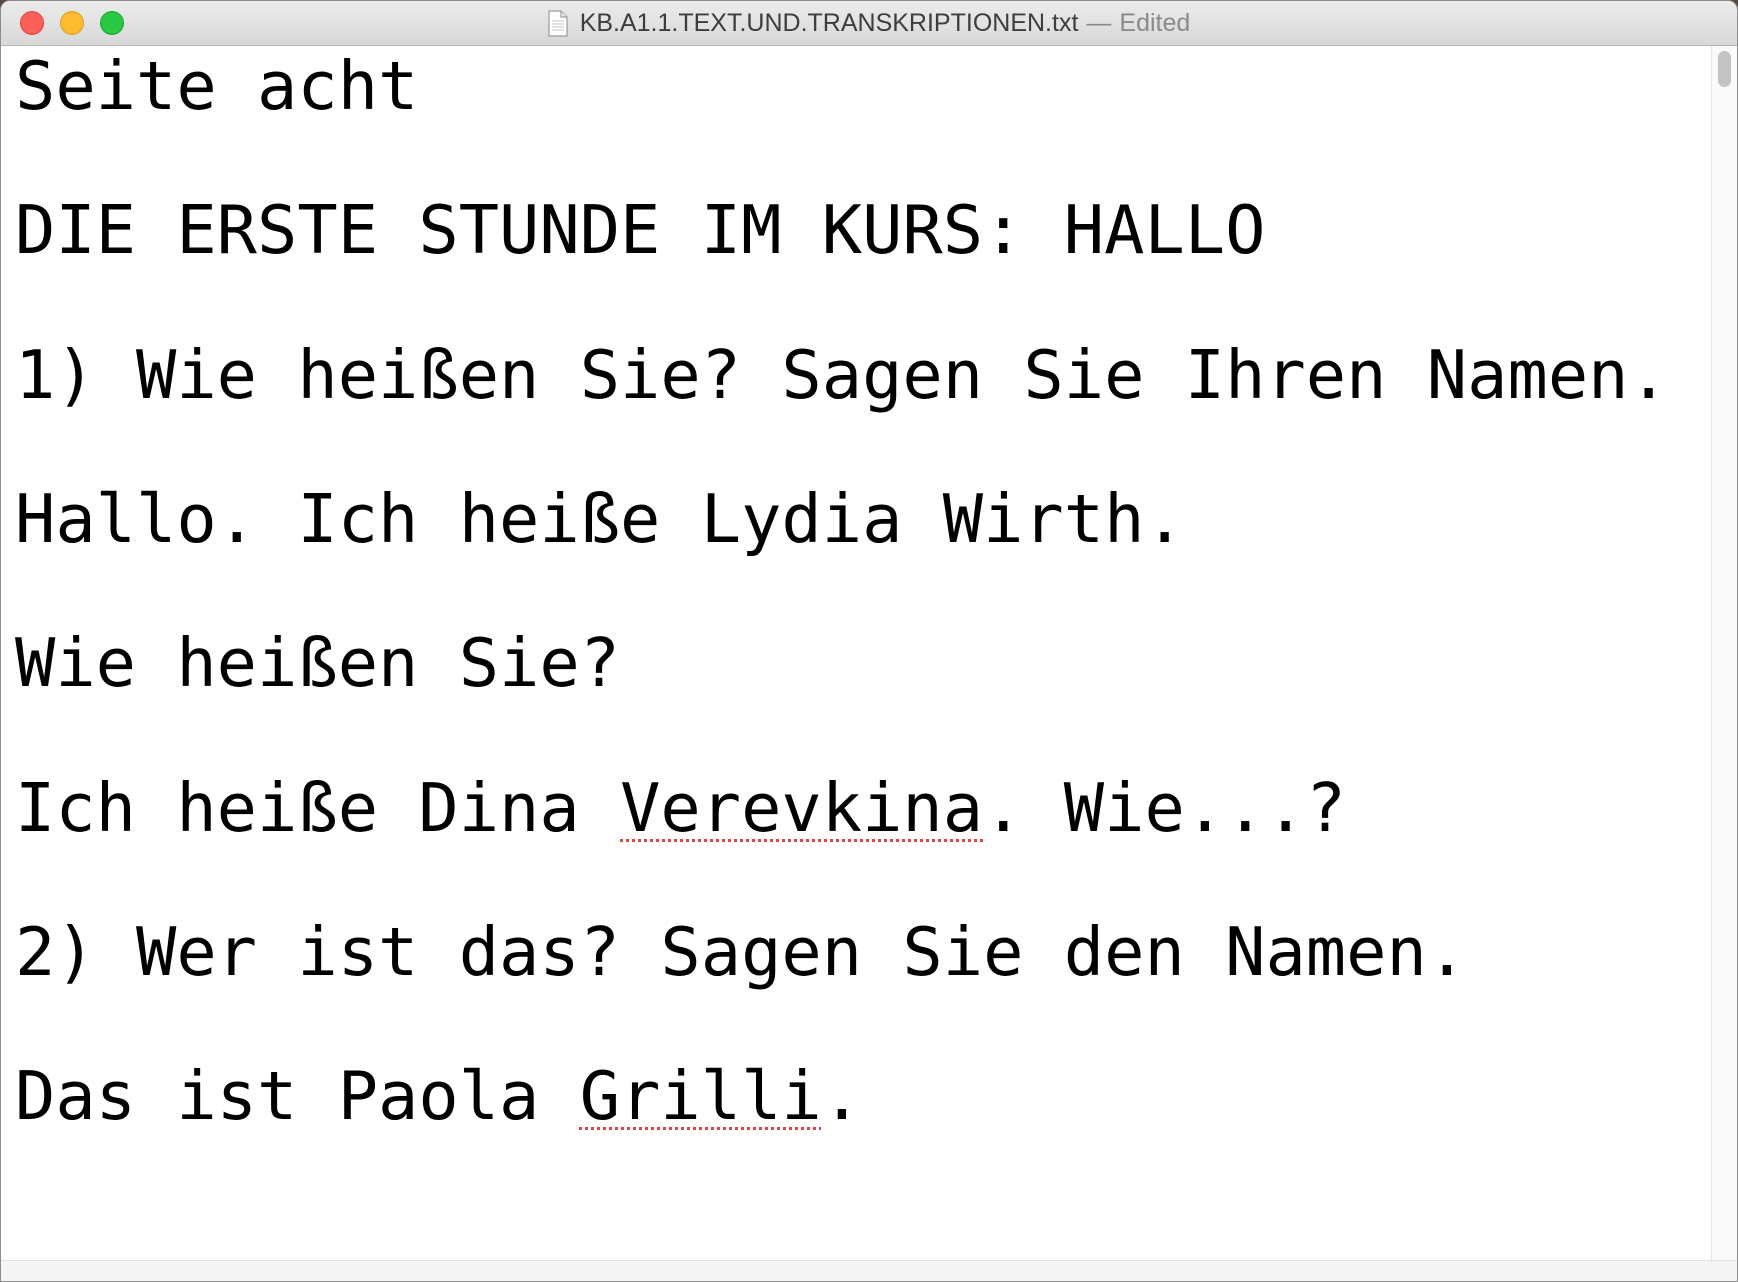  Describe the element at coordinates (1724, 653) in the screenshot. I see `vertical-scrollbar` at that location.